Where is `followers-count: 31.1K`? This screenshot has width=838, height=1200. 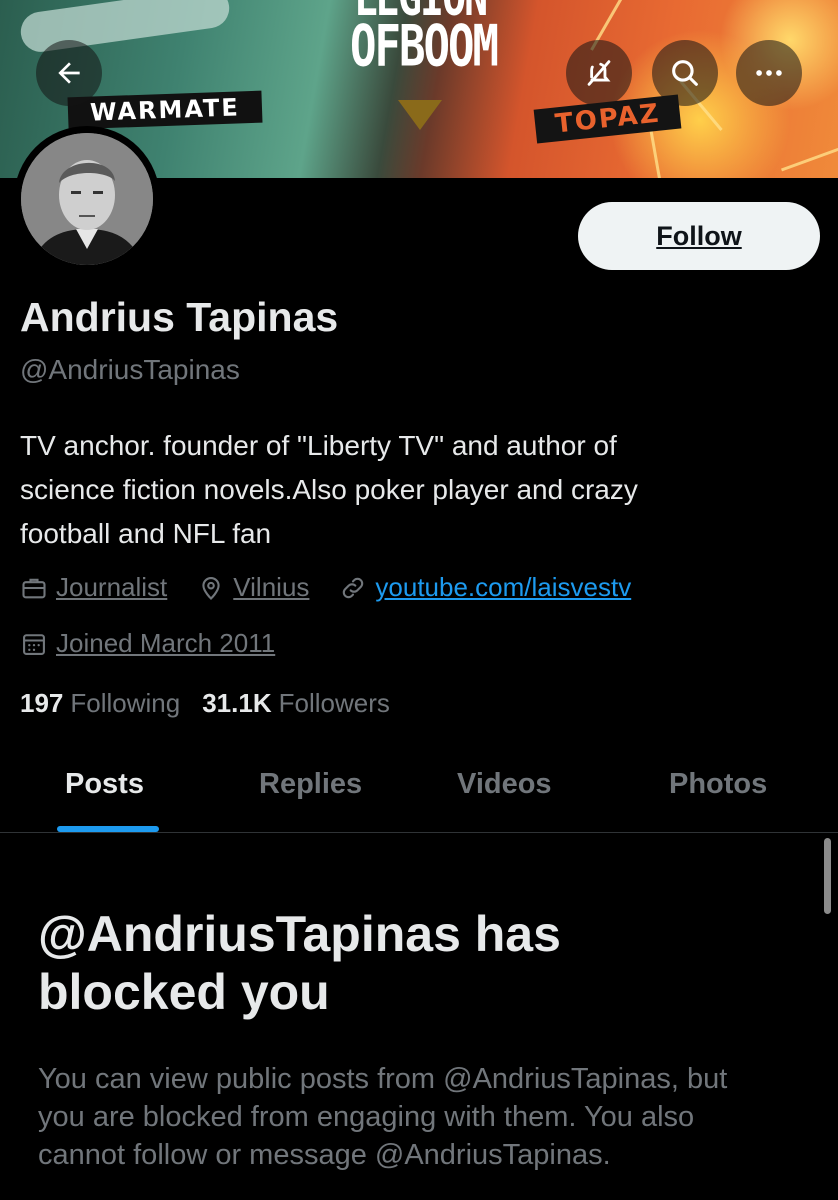
followers-count: 31.1K is located at coordinates (237, 703).